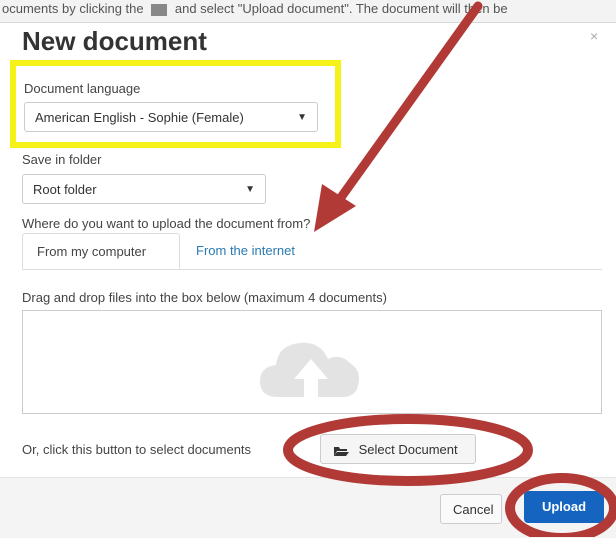  I want to click on document-language-select: American English - Sophie (Female) ▼, so click(171, 117).